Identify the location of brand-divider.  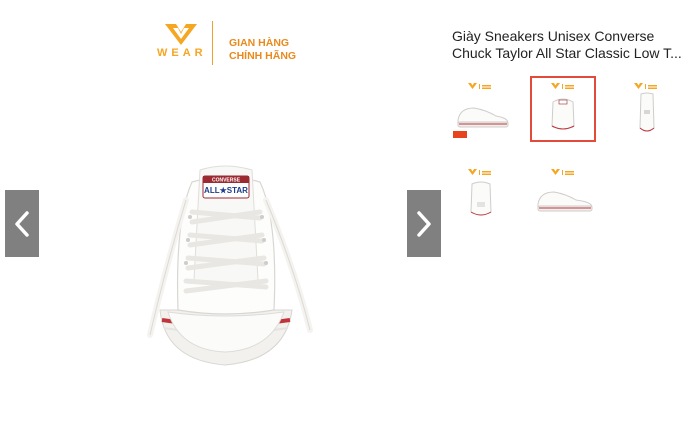
(212, 43).